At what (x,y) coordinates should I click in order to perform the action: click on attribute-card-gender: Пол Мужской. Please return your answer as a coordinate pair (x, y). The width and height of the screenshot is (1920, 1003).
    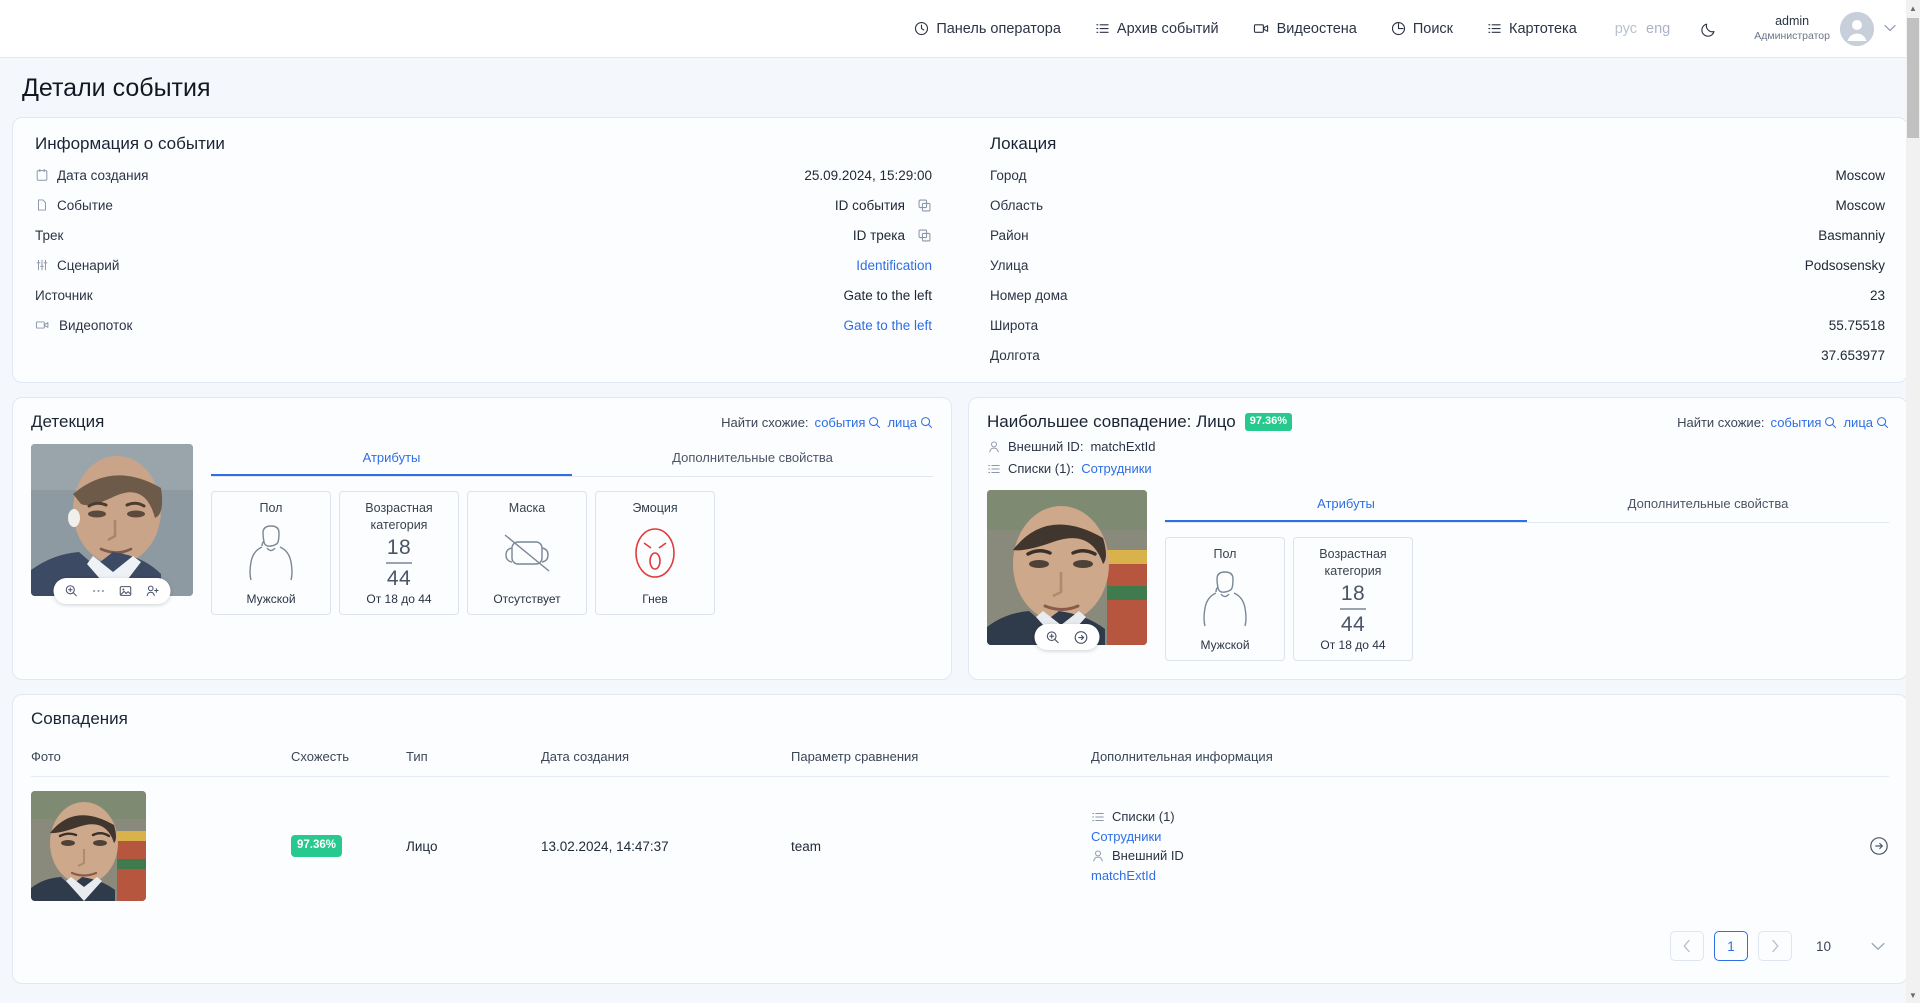
    Looking at the image, I should click on (1225, 599).